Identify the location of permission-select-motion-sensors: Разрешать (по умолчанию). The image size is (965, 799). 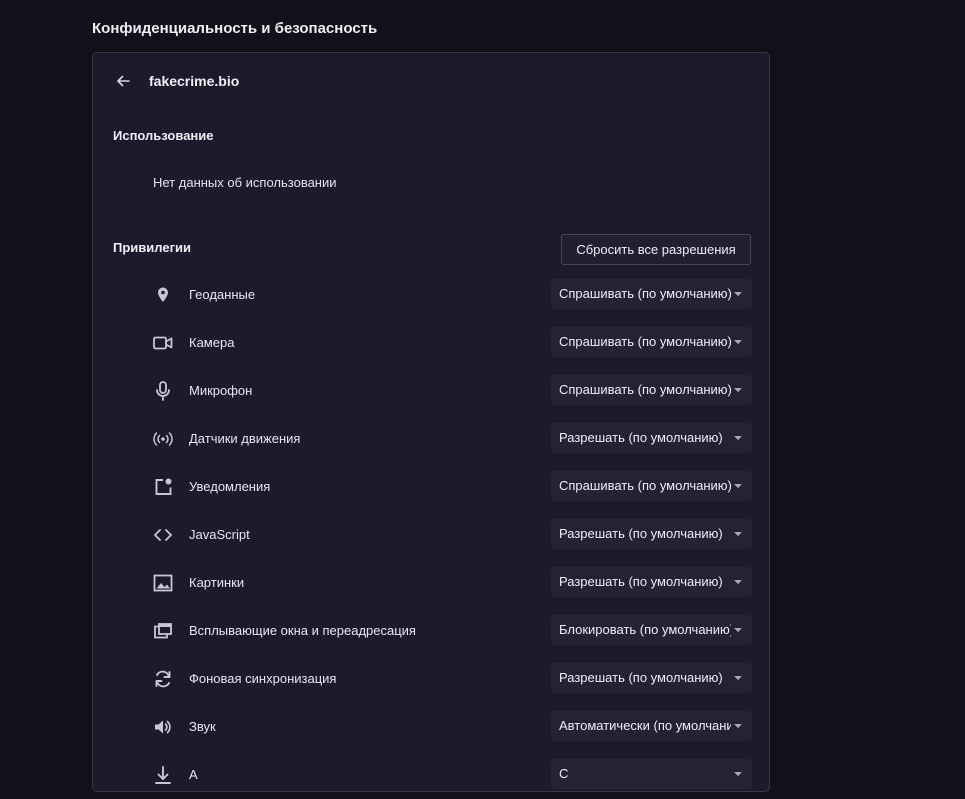
(651, 438).